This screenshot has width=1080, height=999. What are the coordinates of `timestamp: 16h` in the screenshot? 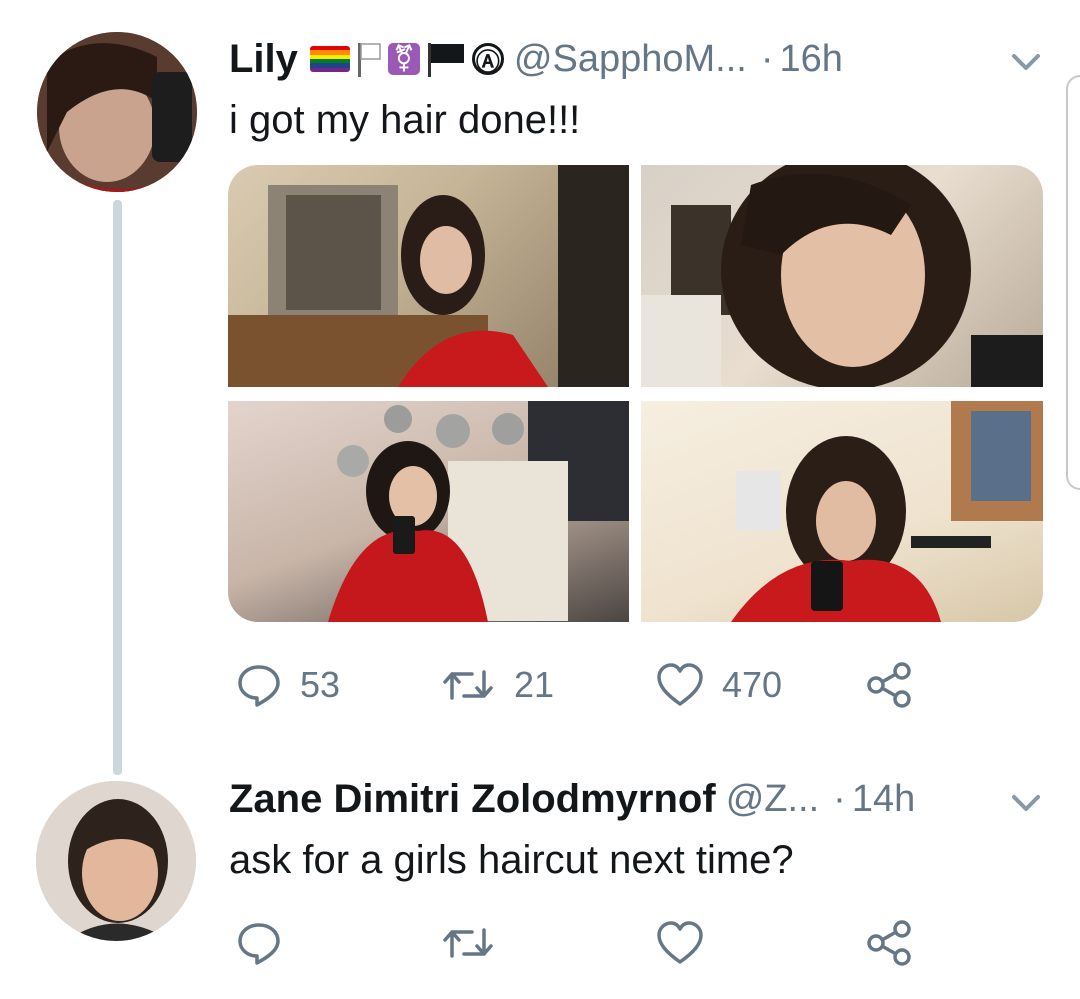 It's located at (810, 59).